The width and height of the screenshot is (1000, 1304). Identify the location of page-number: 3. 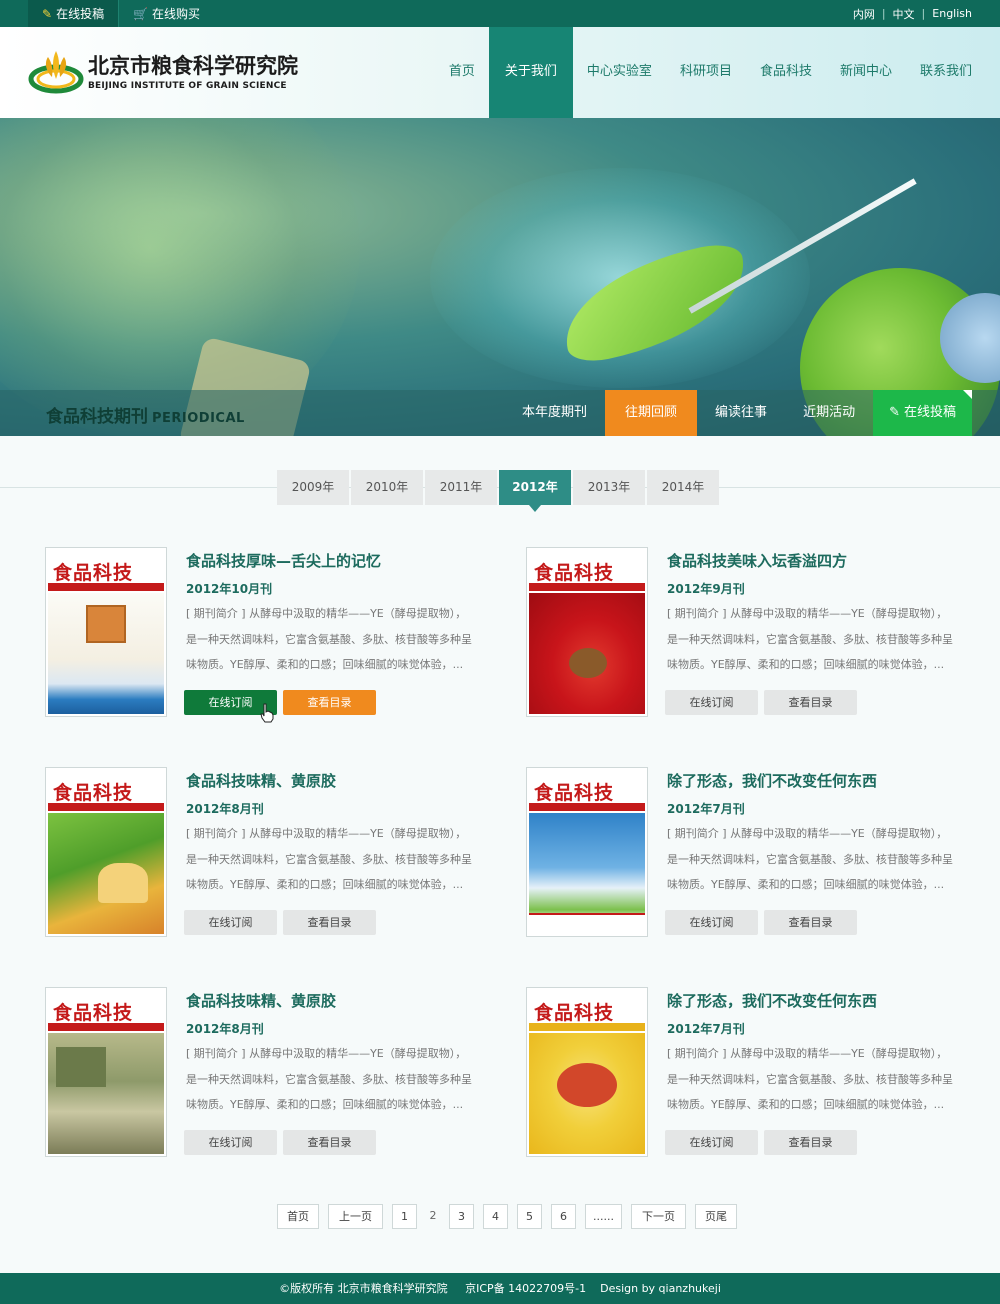
(461, 1216).